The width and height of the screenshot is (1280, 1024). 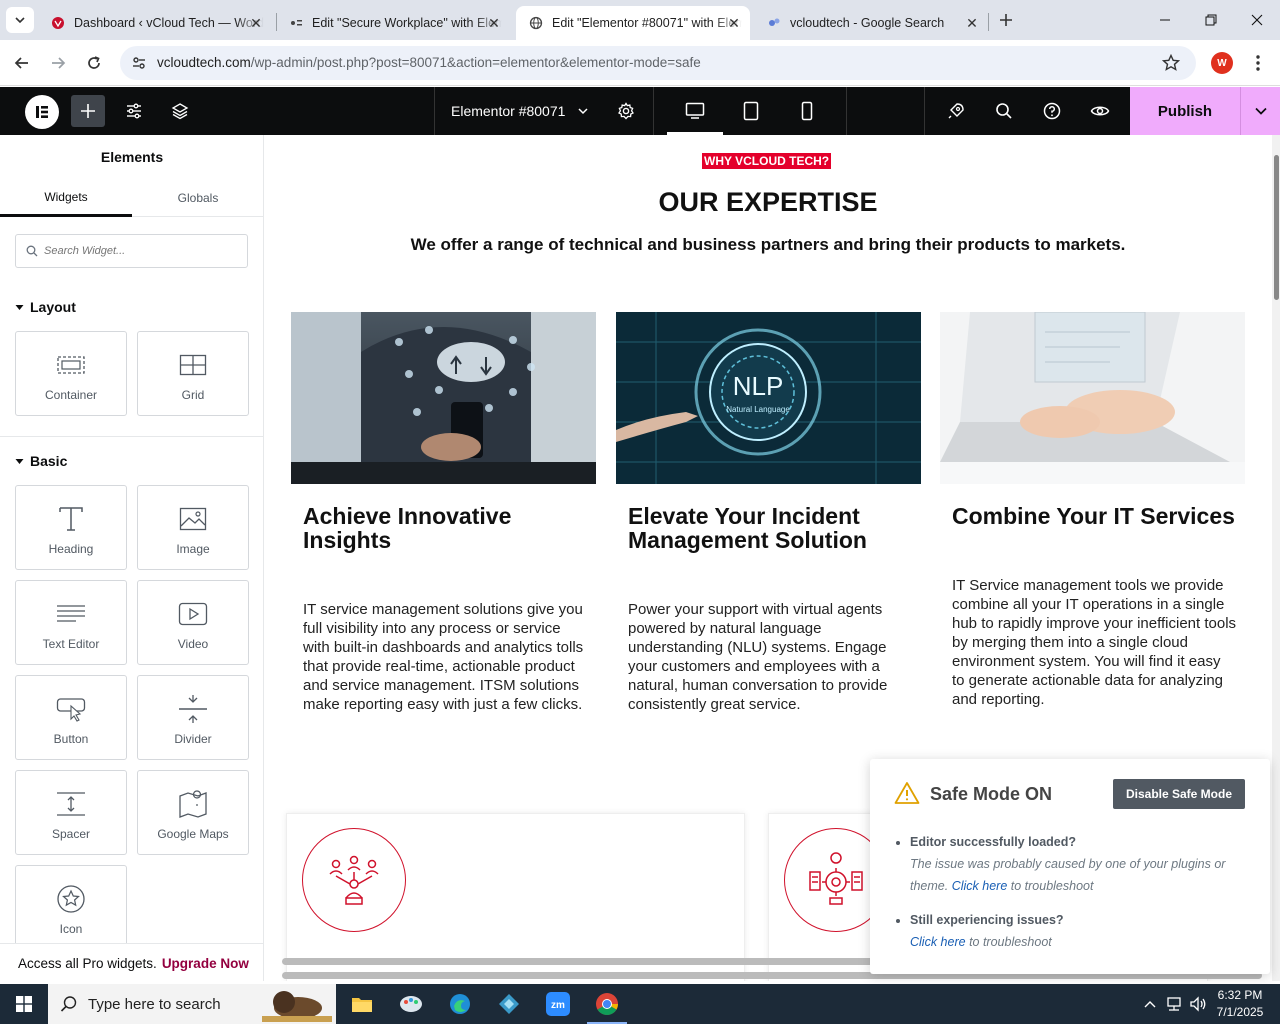 What do you see at coordinates (180, 111) in the screenshot?
I see `structure-button` at bounding box center [180, 111].